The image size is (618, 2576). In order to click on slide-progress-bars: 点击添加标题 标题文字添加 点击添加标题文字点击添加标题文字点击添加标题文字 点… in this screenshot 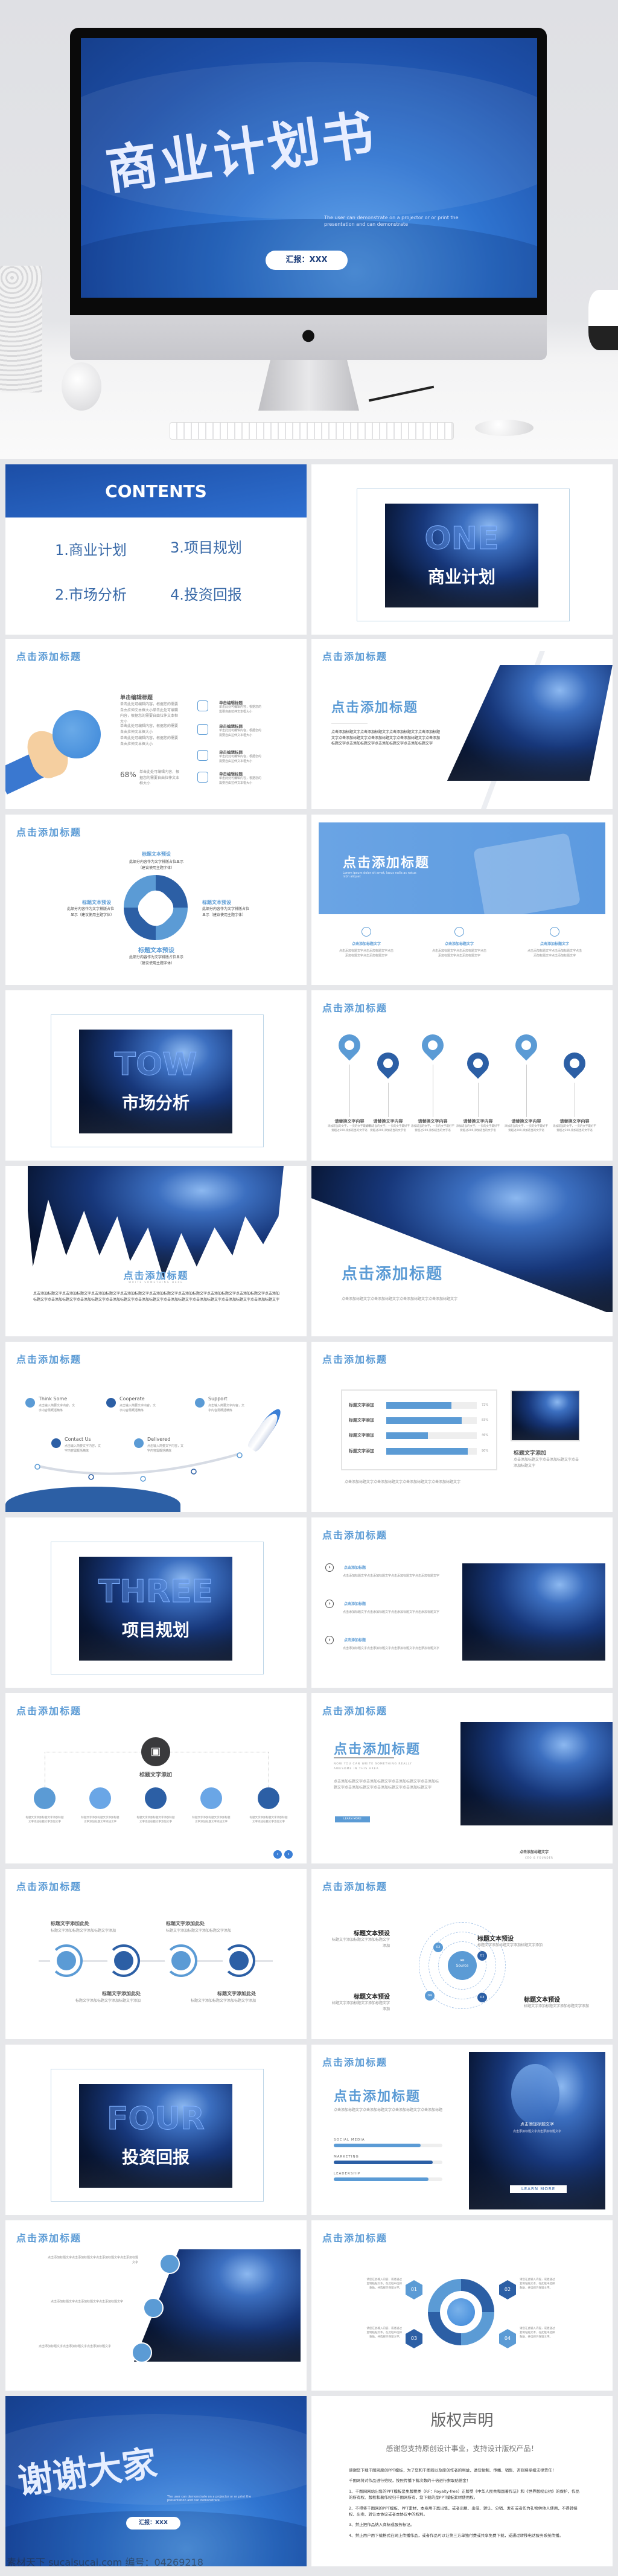, I will do `click(462, 1427)`.